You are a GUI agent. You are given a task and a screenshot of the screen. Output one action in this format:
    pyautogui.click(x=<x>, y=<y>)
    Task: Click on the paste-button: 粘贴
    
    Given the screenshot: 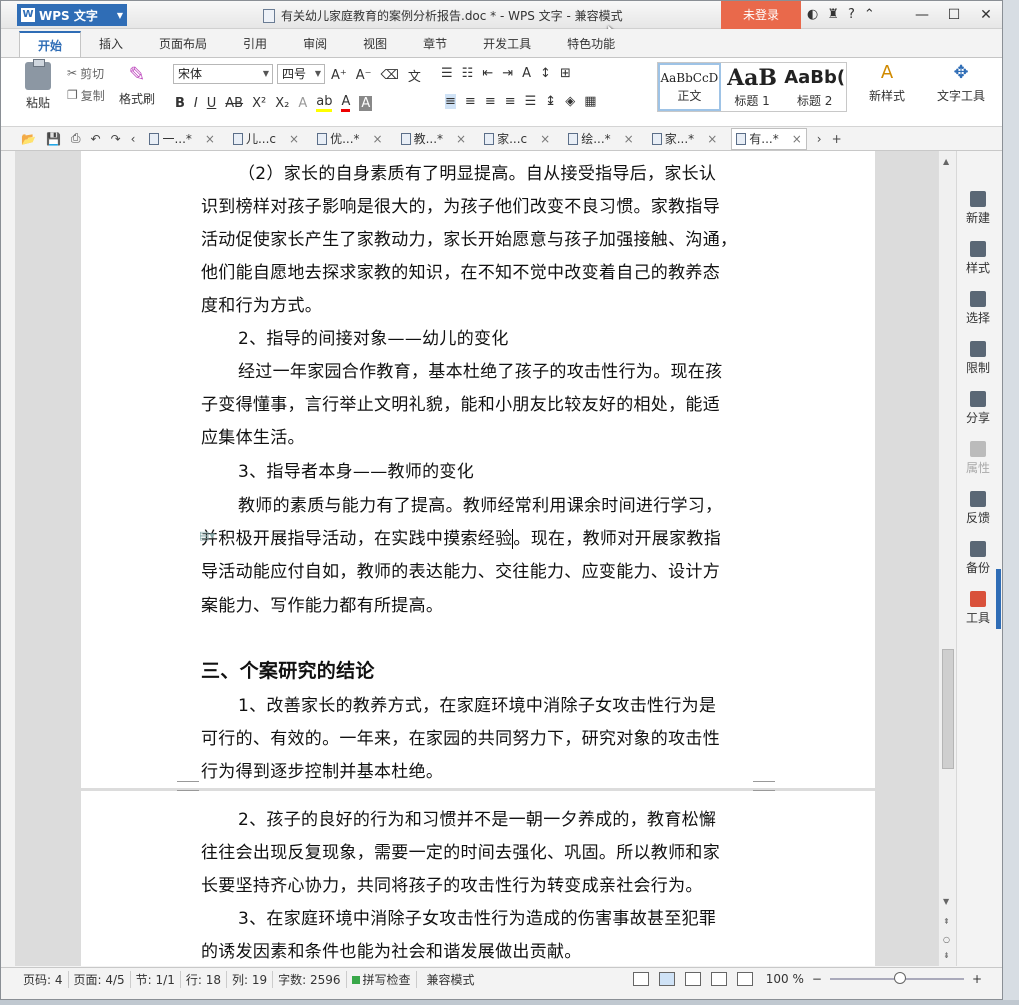 What is the action you would take?
    pyautogui.click(x=38, y=85)
    